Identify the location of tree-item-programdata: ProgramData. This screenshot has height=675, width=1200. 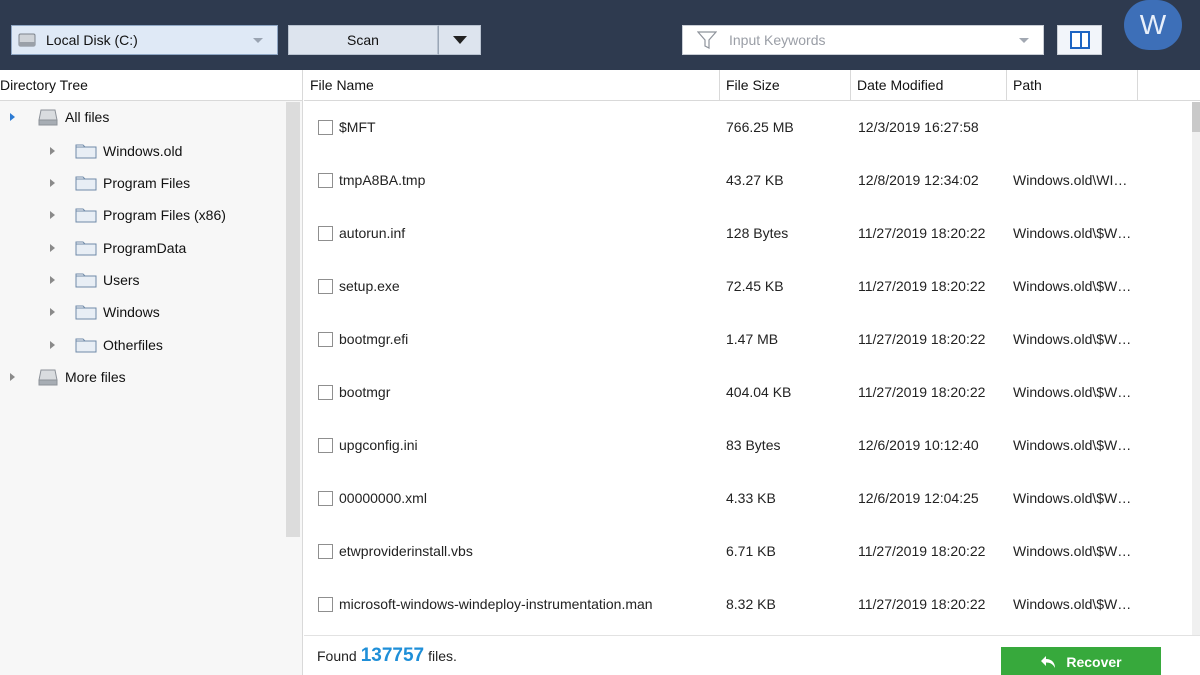
(118, 248).